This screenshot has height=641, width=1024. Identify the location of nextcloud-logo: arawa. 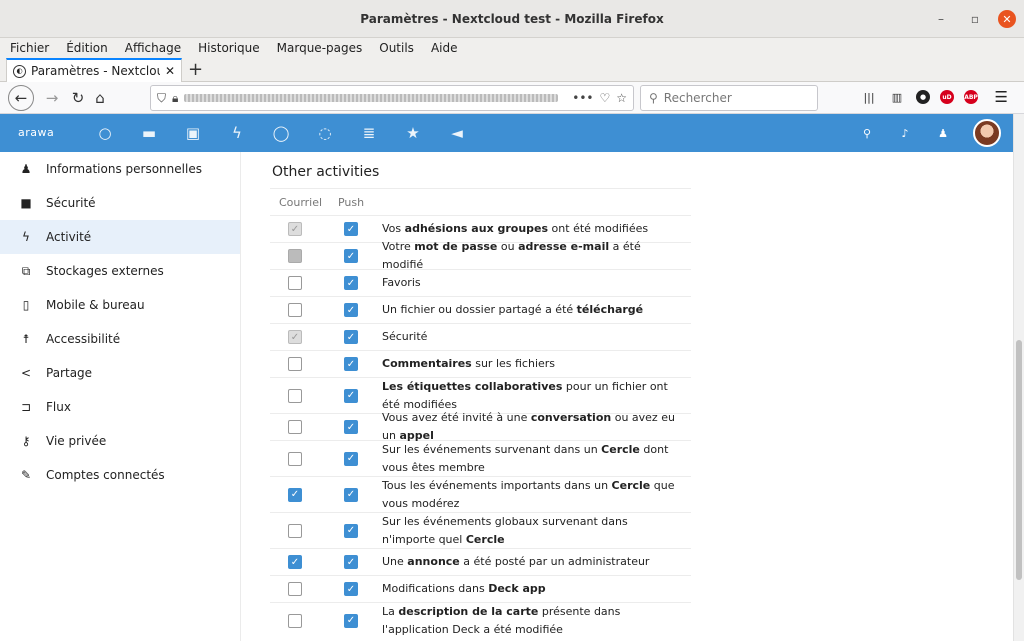
(36, 132).